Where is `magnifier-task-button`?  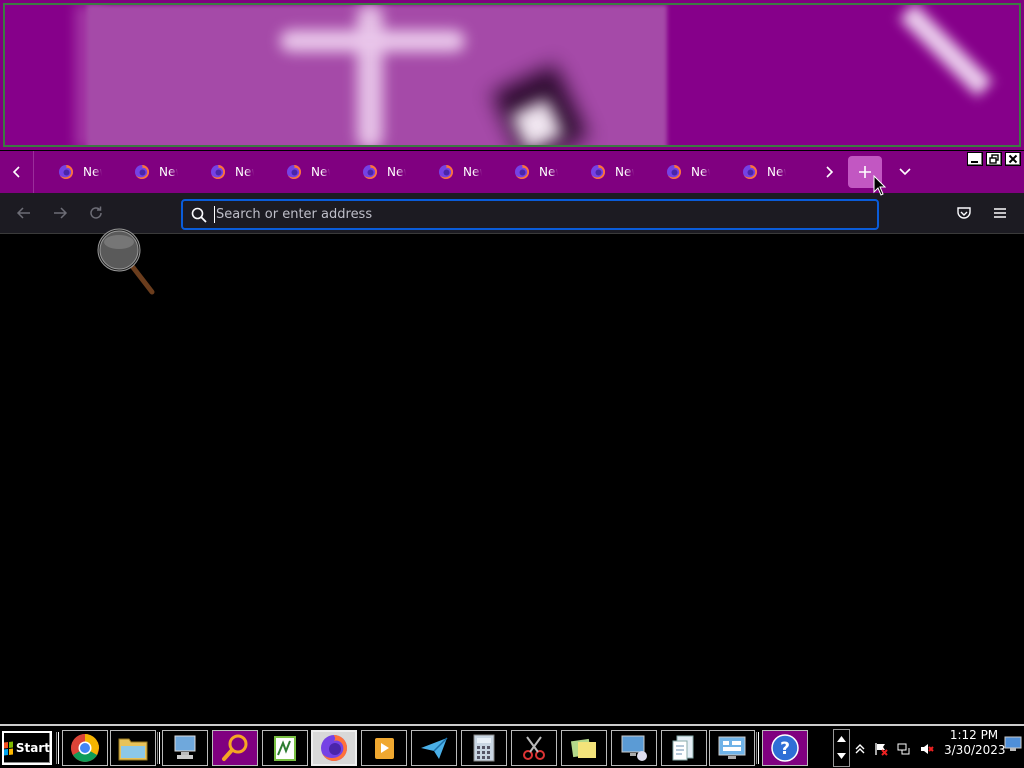 magnifier-task-button is located at coordinates (235, 748).